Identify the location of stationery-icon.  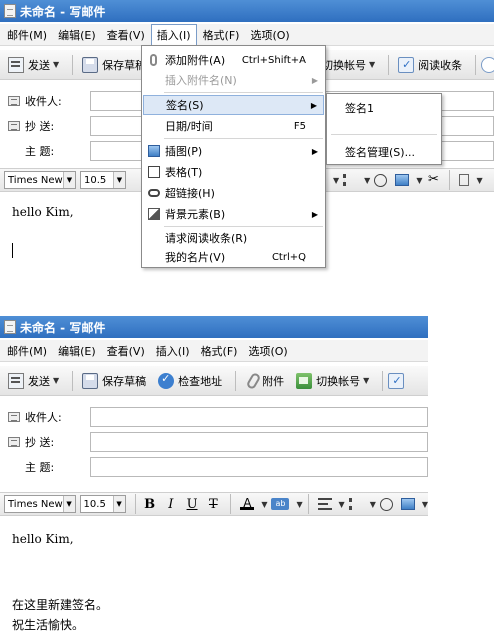
(464, 180).